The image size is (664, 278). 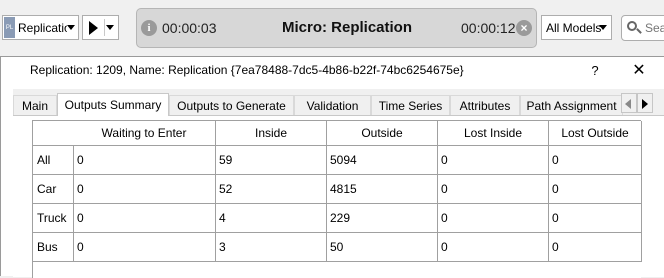 I want to click on models-select-value: All Models, so click(x=574, y=27).